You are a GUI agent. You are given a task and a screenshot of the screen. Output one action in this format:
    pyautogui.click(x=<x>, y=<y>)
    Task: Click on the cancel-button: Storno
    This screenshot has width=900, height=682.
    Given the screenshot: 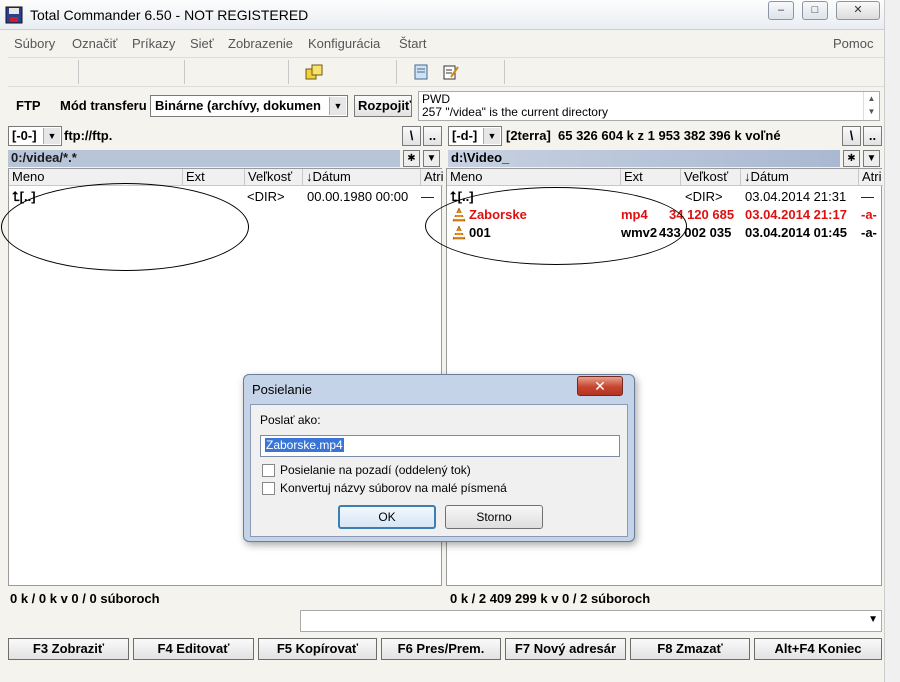 What is the action you would take?
    pyautogui.click(x=494, y=517)
    